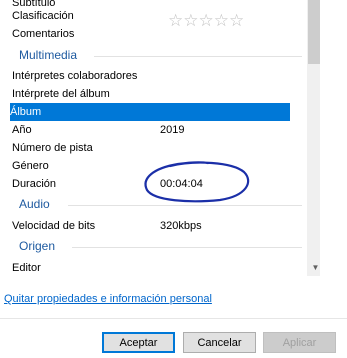  Describe the element at coordinates (219, 342) in the screenshot. I see `cancel-button: Cancelar` at that location.